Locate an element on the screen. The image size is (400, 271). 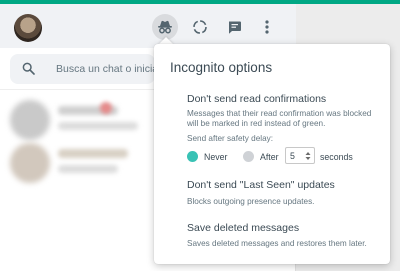
after-label: After is located at coordinates (269, 157).